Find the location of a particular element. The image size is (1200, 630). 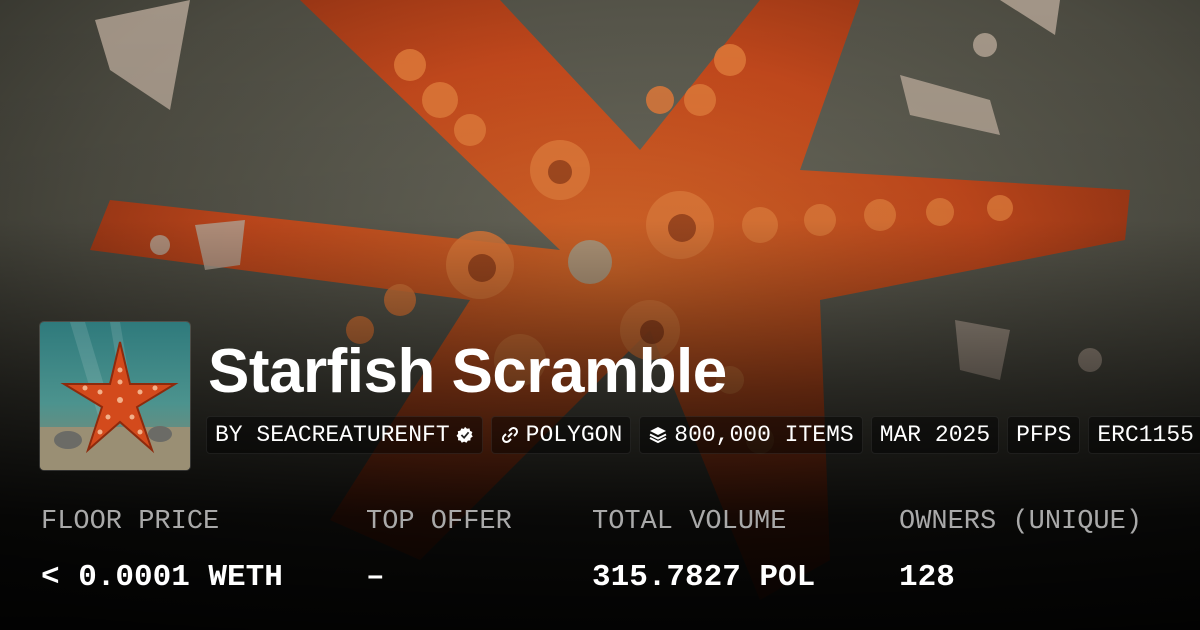

chain-pill: POLYGON is located at coordinates (561, 435).